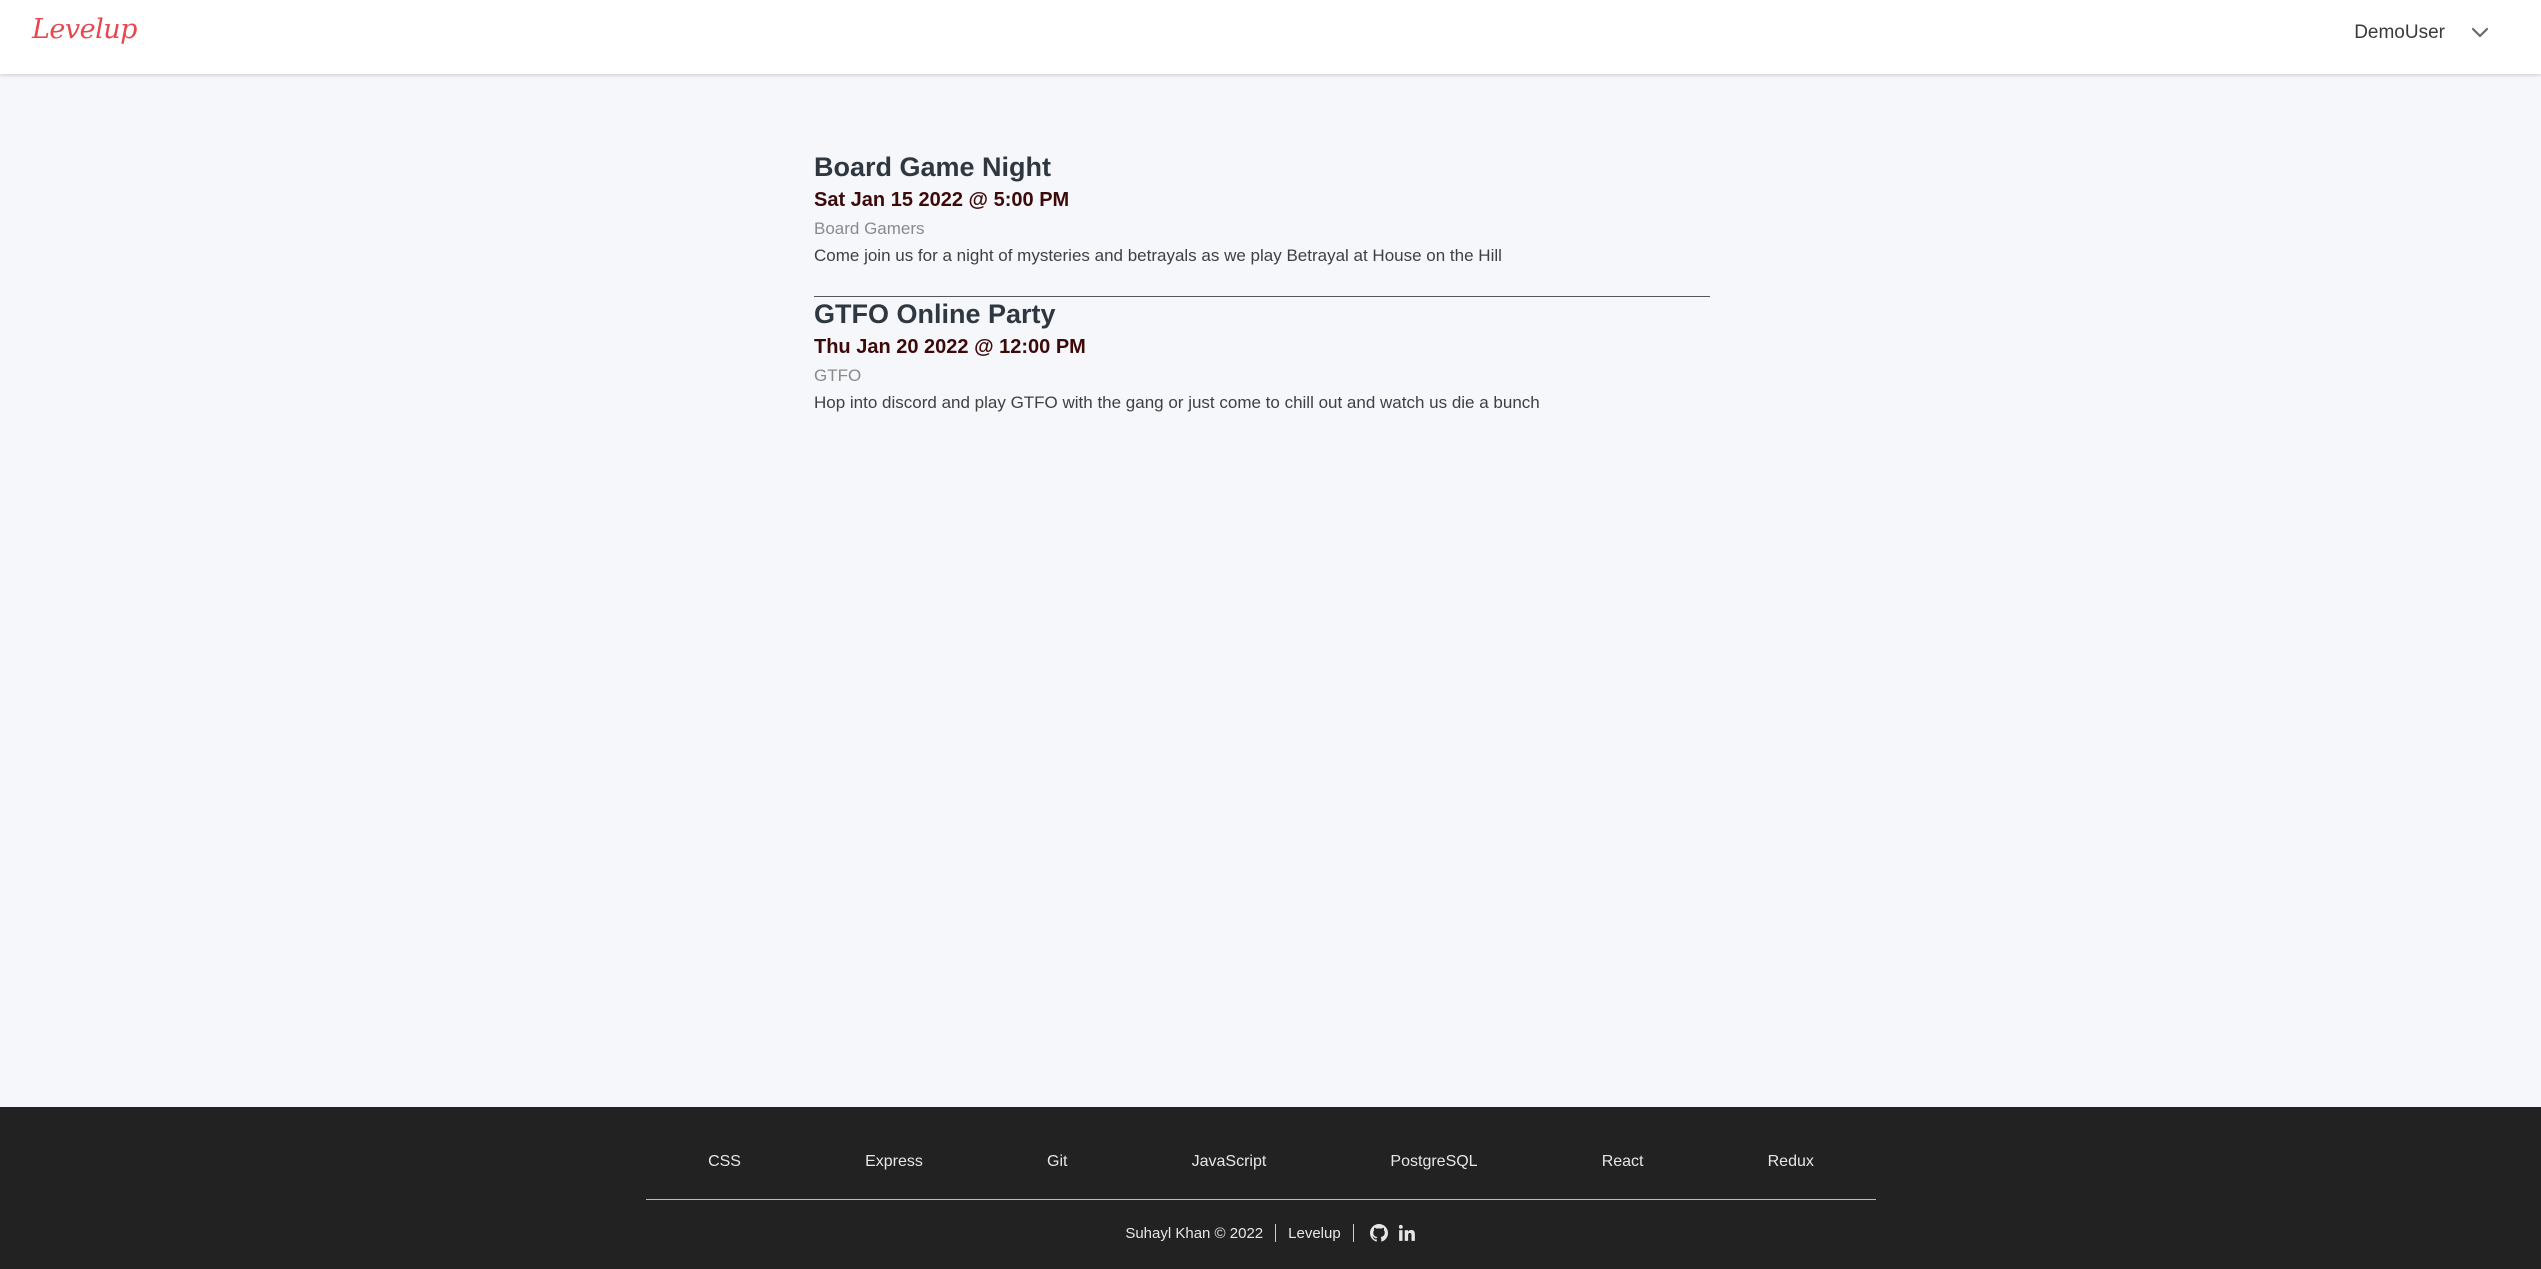 This screenshot has height=1269, width=2541. I want to click on levelup-link: Levelup, so click(1314, 1233).